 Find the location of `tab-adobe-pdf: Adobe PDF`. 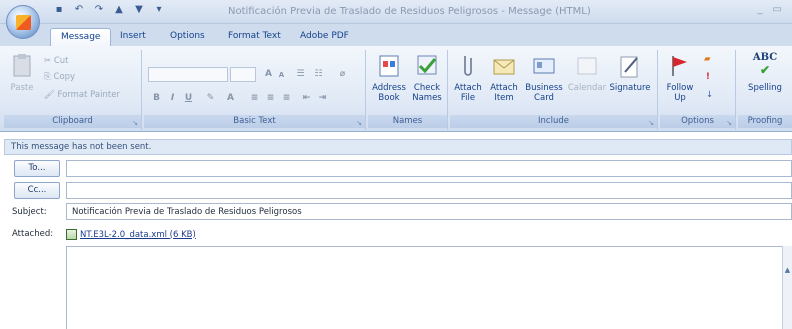

tab-adobe-pdf: Adobe PDF is located at coordinates (324, 37).